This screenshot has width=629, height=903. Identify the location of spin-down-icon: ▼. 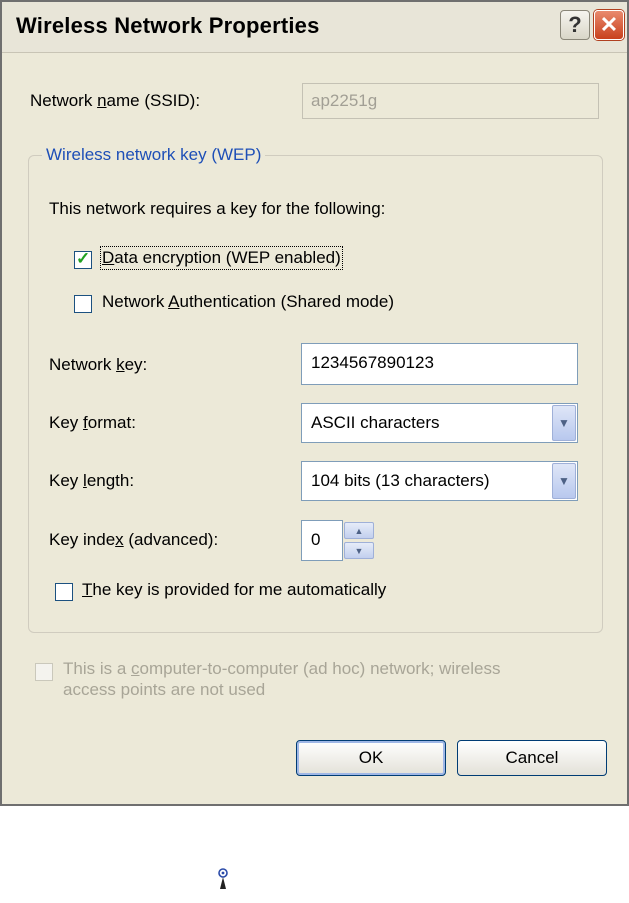
(359, 550).